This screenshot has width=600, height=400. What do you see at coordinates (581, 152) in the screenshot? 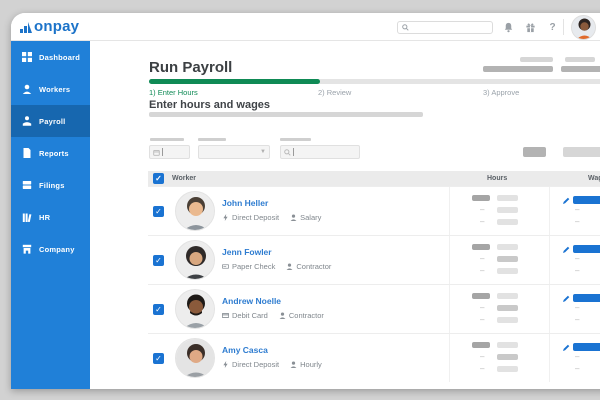
I see `skeleton-button` at bounding box center [581, 152].